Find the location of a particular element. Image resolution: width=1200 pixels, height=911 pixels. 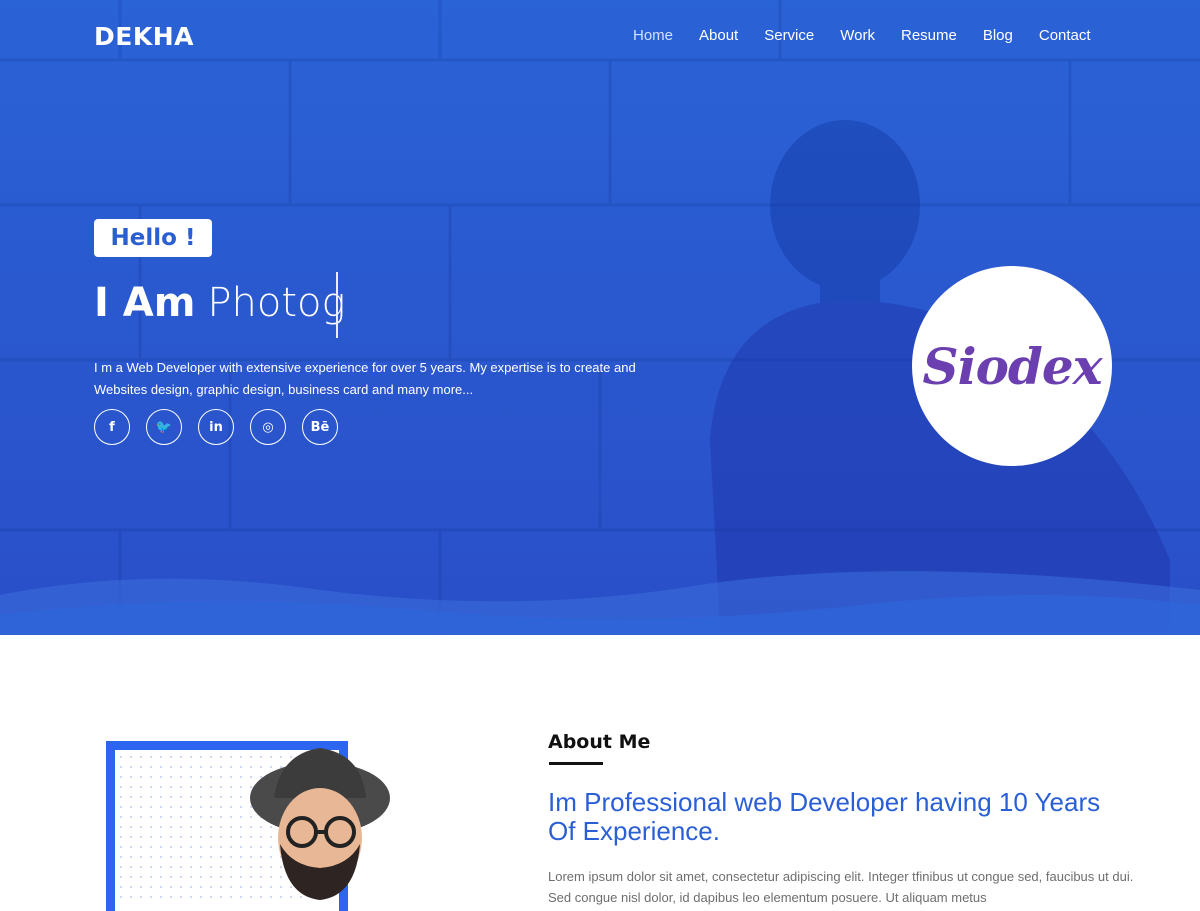

nav-work: Work is located at coordinates (857, 35).